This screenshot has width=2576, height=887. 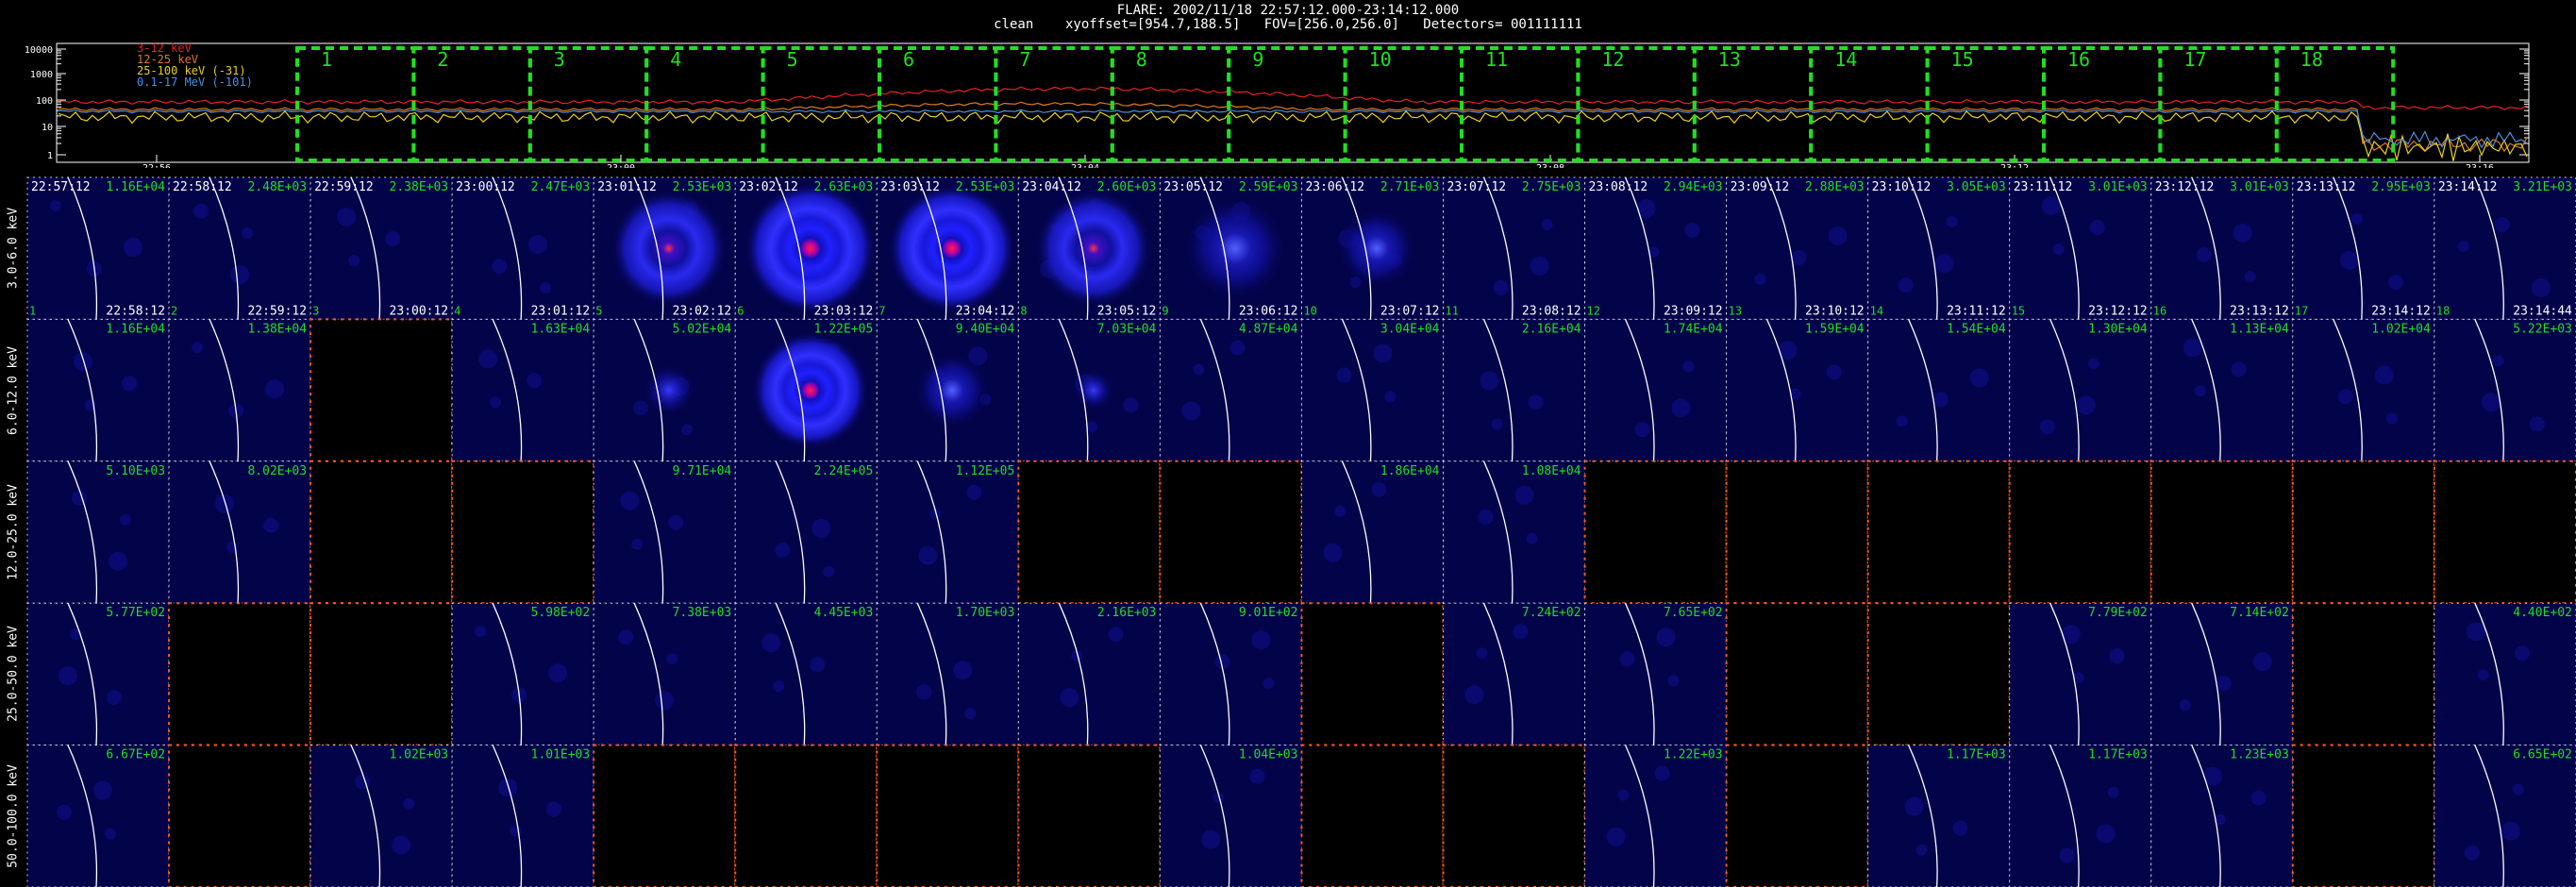 I want to click on image-cell: 7.65E+02, so click(x=1656, y=674).